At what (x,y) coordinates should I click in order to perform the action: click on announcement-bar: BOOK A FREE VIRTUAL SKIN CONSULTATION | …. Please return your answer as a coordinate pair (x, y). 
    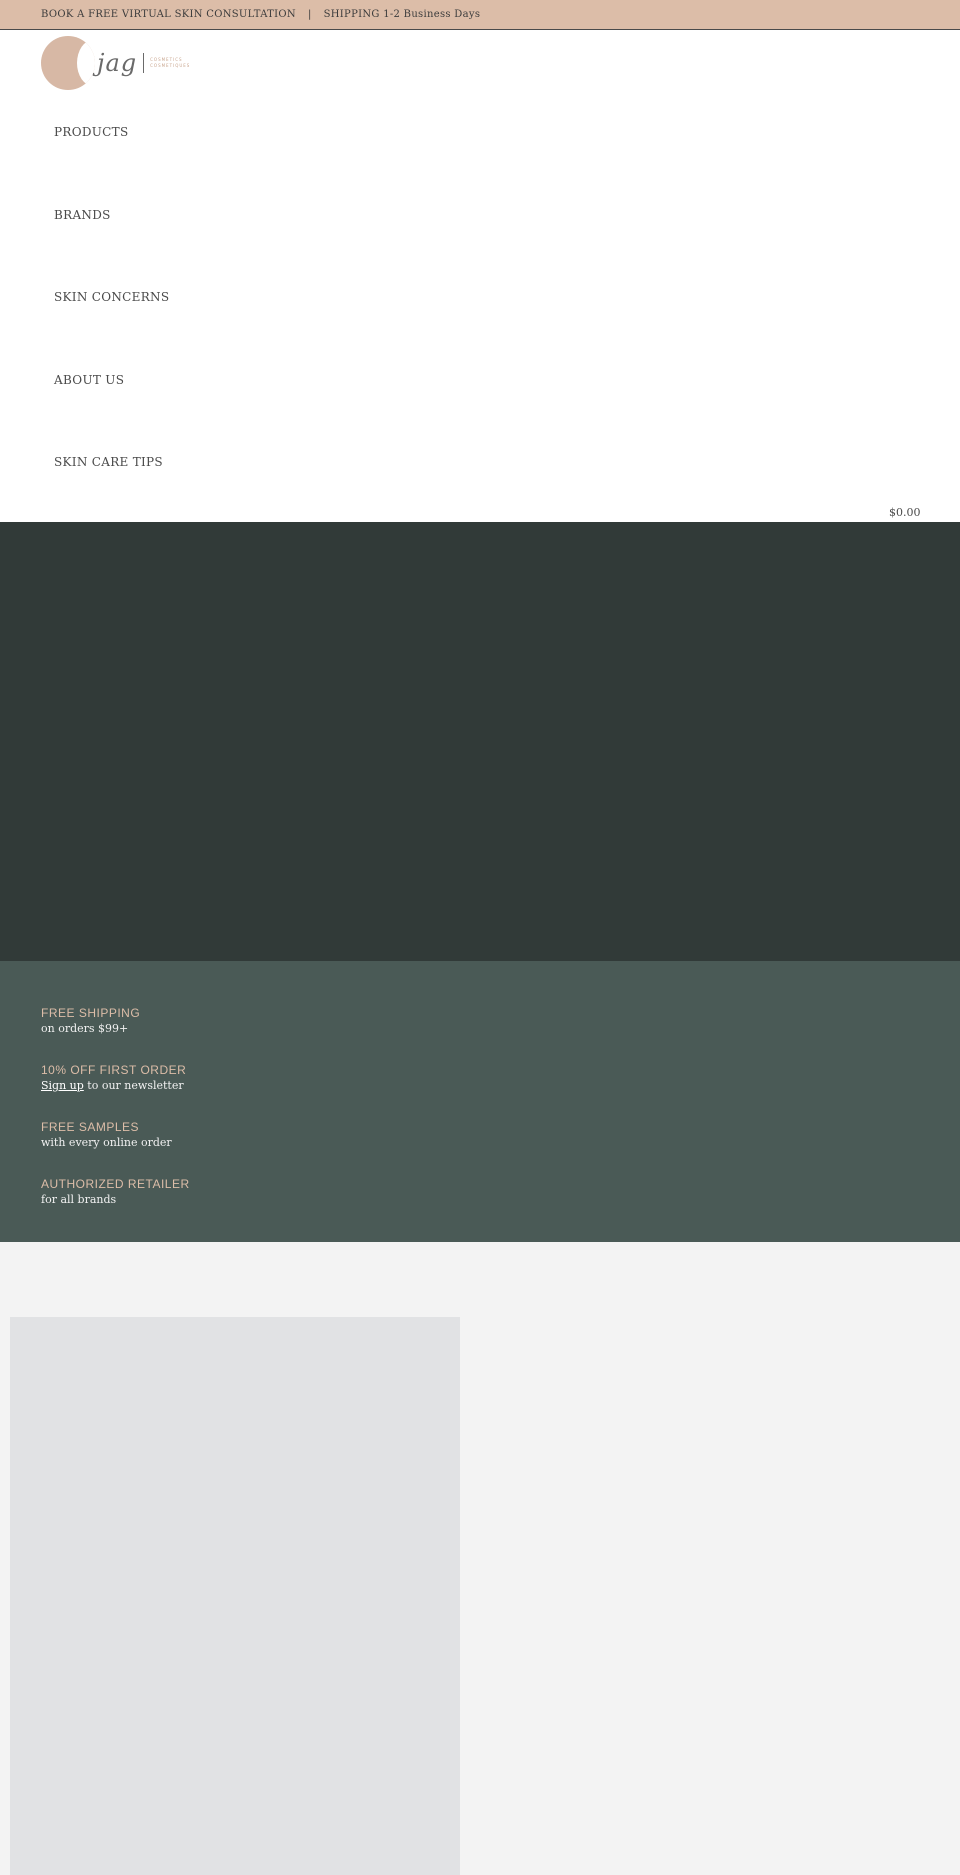
    Looking at the image, I should click on (480, 15).